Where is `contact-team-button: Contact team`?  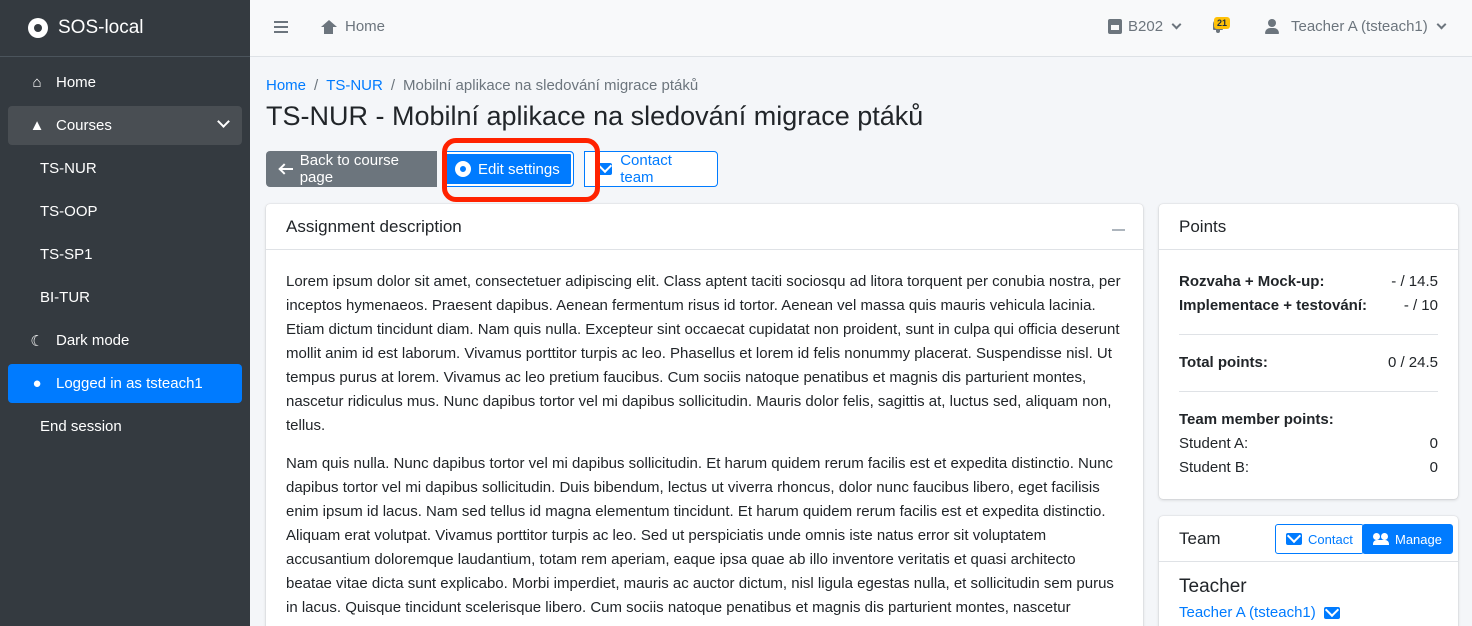 contact-team-button: Contact team is located at coordinates (651, 169).